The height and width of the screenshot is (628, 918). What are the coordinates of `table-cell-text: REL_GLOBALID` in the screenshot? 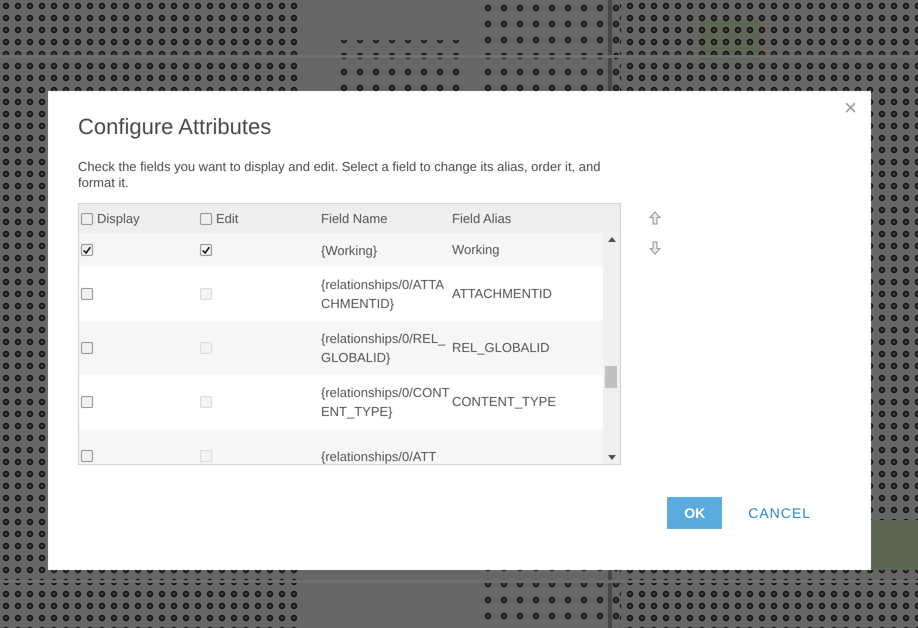 It's located at (501, 348).